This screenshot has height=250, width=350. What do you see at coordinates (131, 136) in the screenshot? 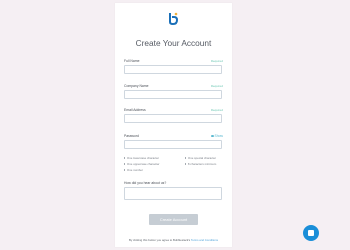
I see `password-label: Password` at bounding box center [131, 136].